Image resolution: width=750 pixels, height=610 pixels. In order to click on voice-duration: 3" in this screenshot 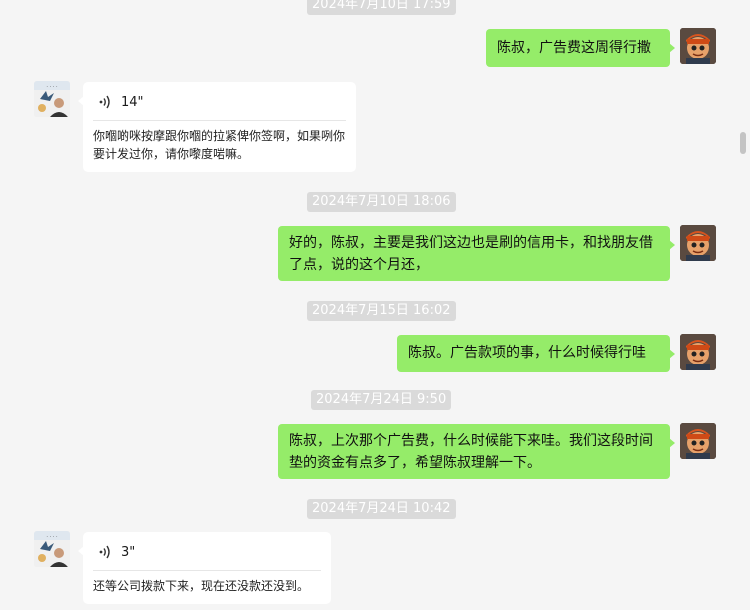, I will do `click(128, 552)`.